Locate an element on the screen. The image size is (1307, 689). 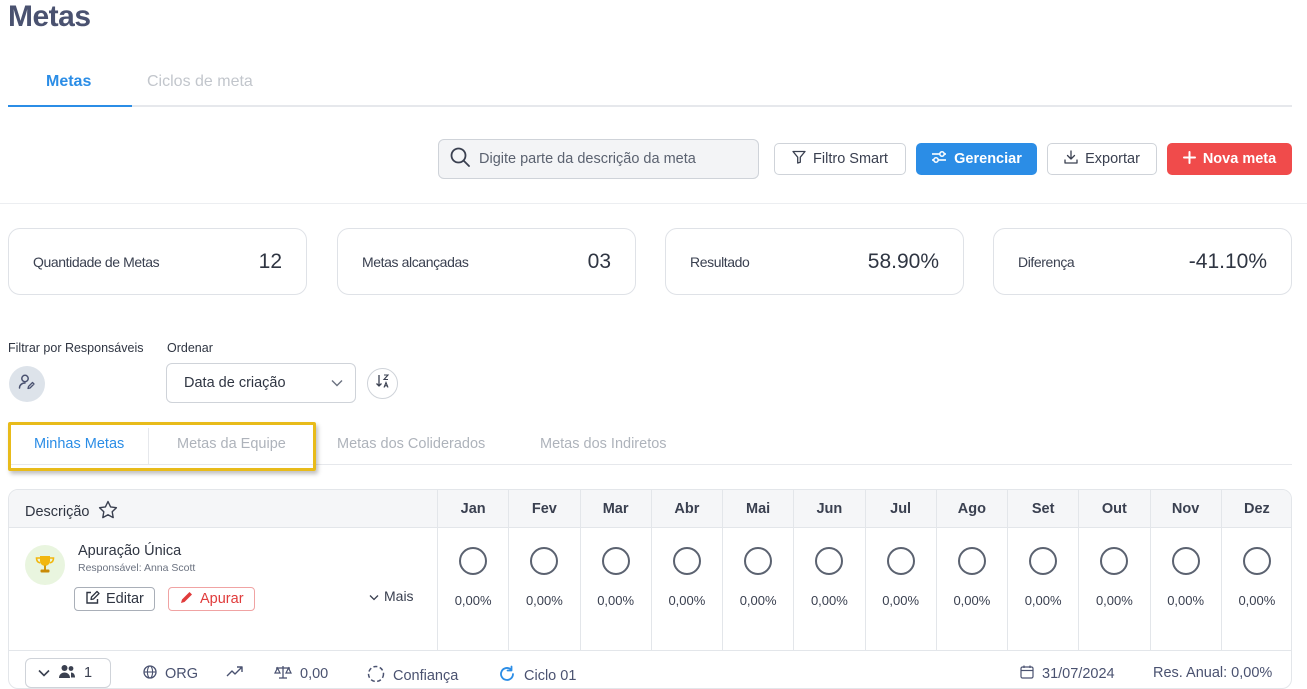
month-header-jul: Jul is located at coordinates (900, 509).